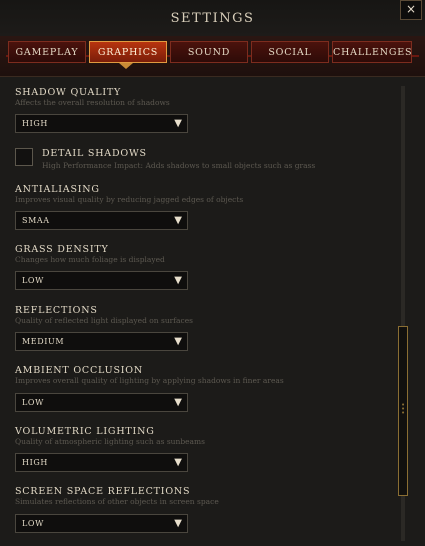  Describe the element at coordinates (101, 220) in the screenshot. I see `antialiasing-dropdown: SMAA ▼` at that location.